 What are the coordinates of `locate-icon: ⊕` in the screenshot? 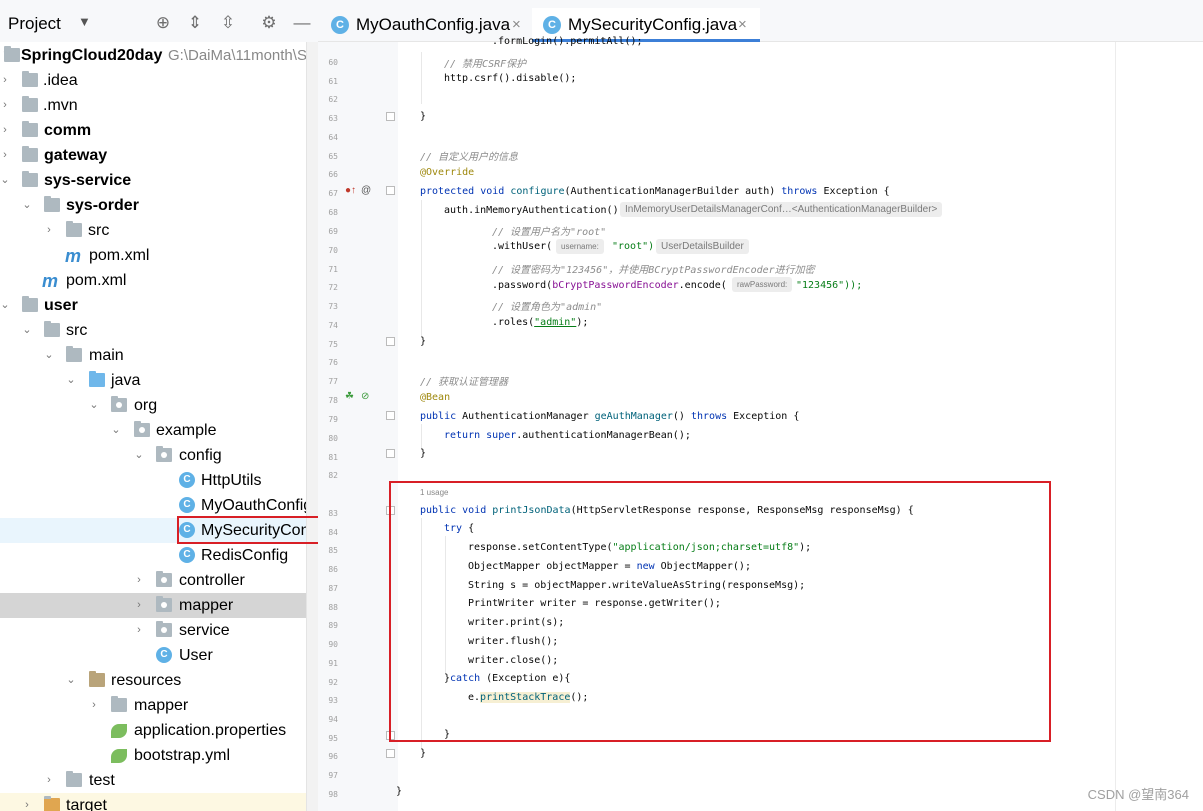 It's located at (163, 23).